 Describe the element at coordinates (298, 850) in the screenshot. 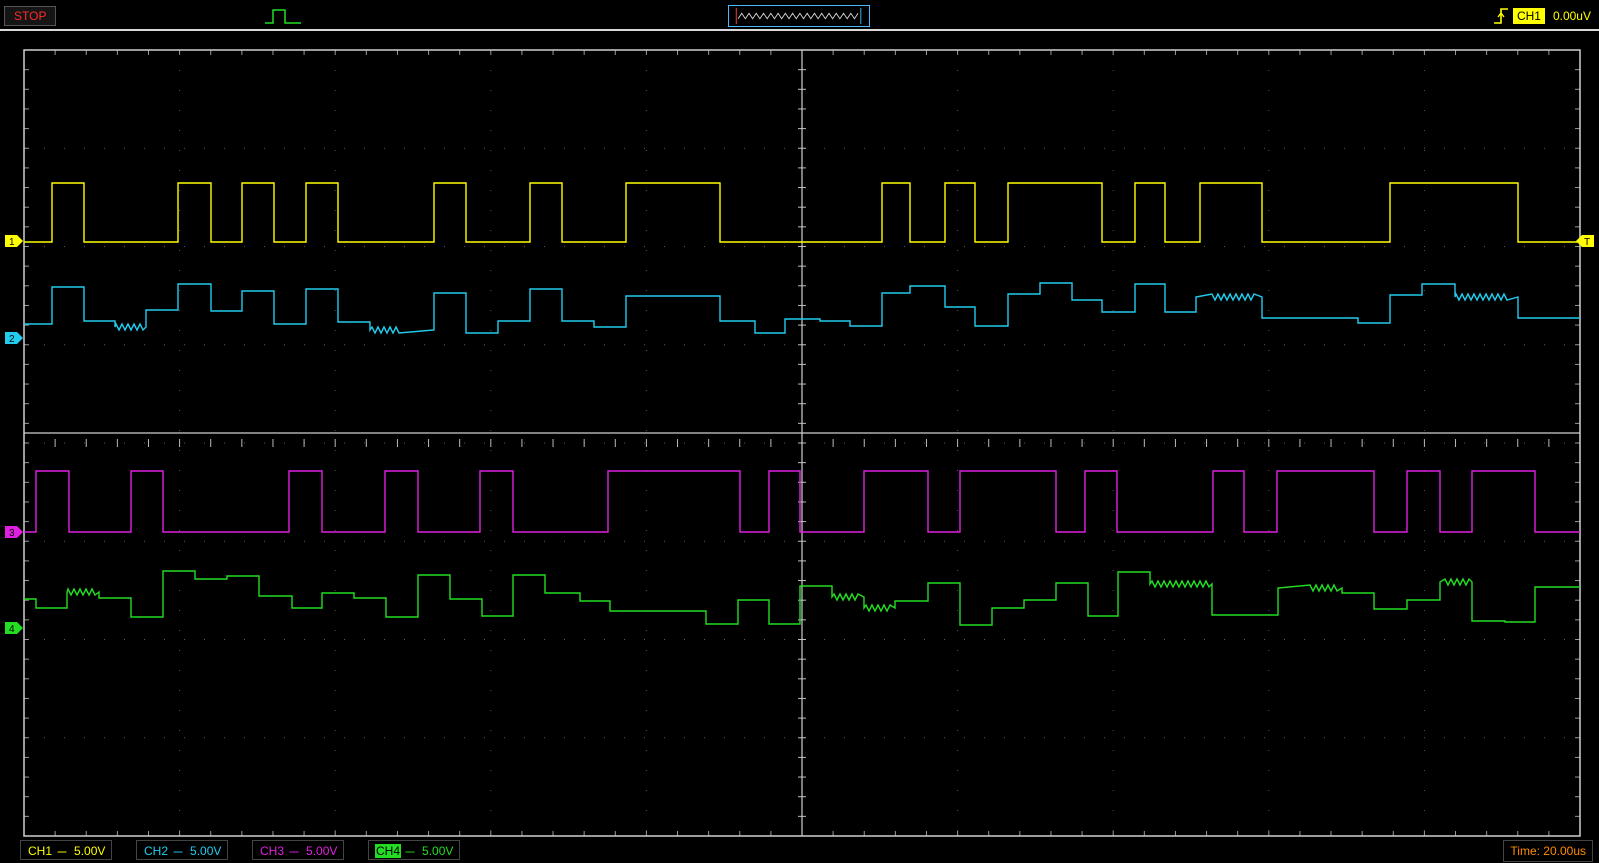

I see `ch3-scale: CH3 --- 5.00V` at that location.